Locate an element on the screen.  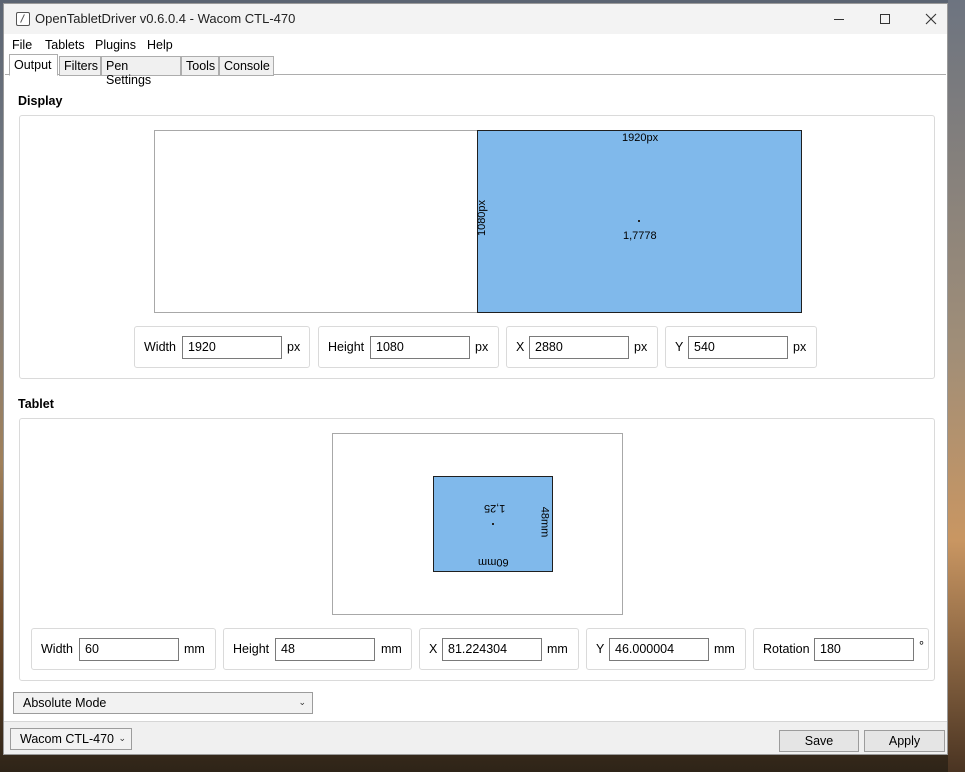
tablet-y-input: 46.000004 is located at coordinates (659, 649).